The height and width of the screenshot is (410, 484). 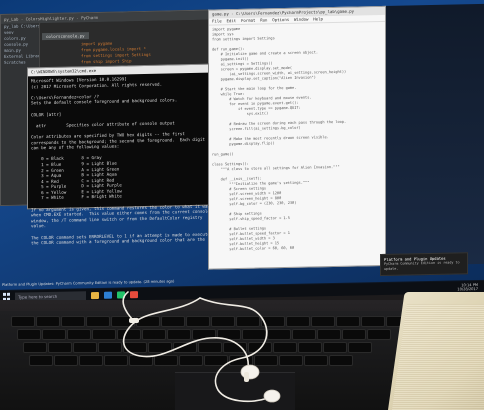 What do you see at coordinates (231, 20) in the screenshot?
I see `menu-edit: Edit` at bounding box center [231, 20].